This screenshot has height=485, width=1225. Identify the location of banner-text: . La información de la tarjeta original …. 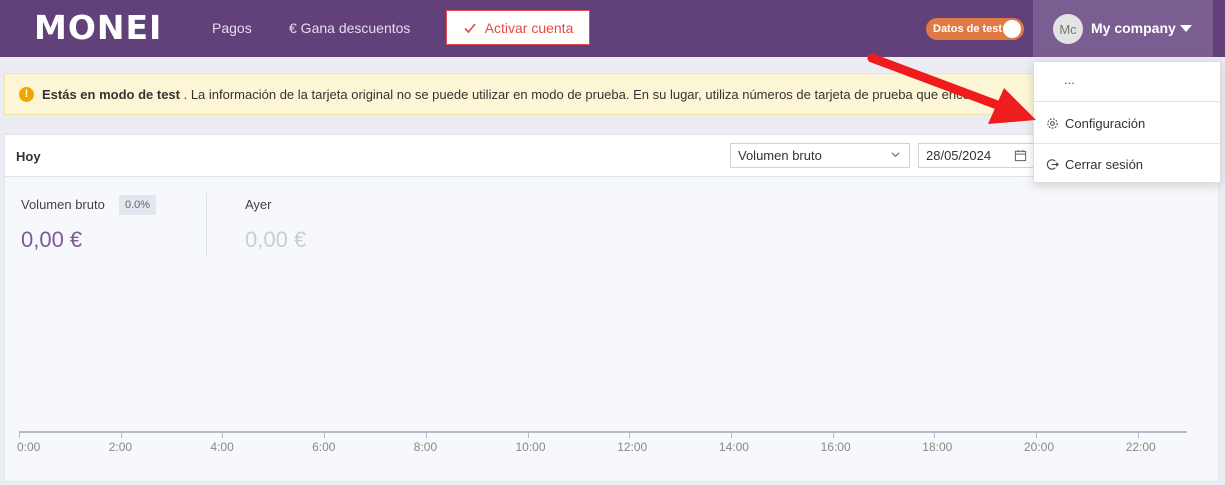
(574, 94).